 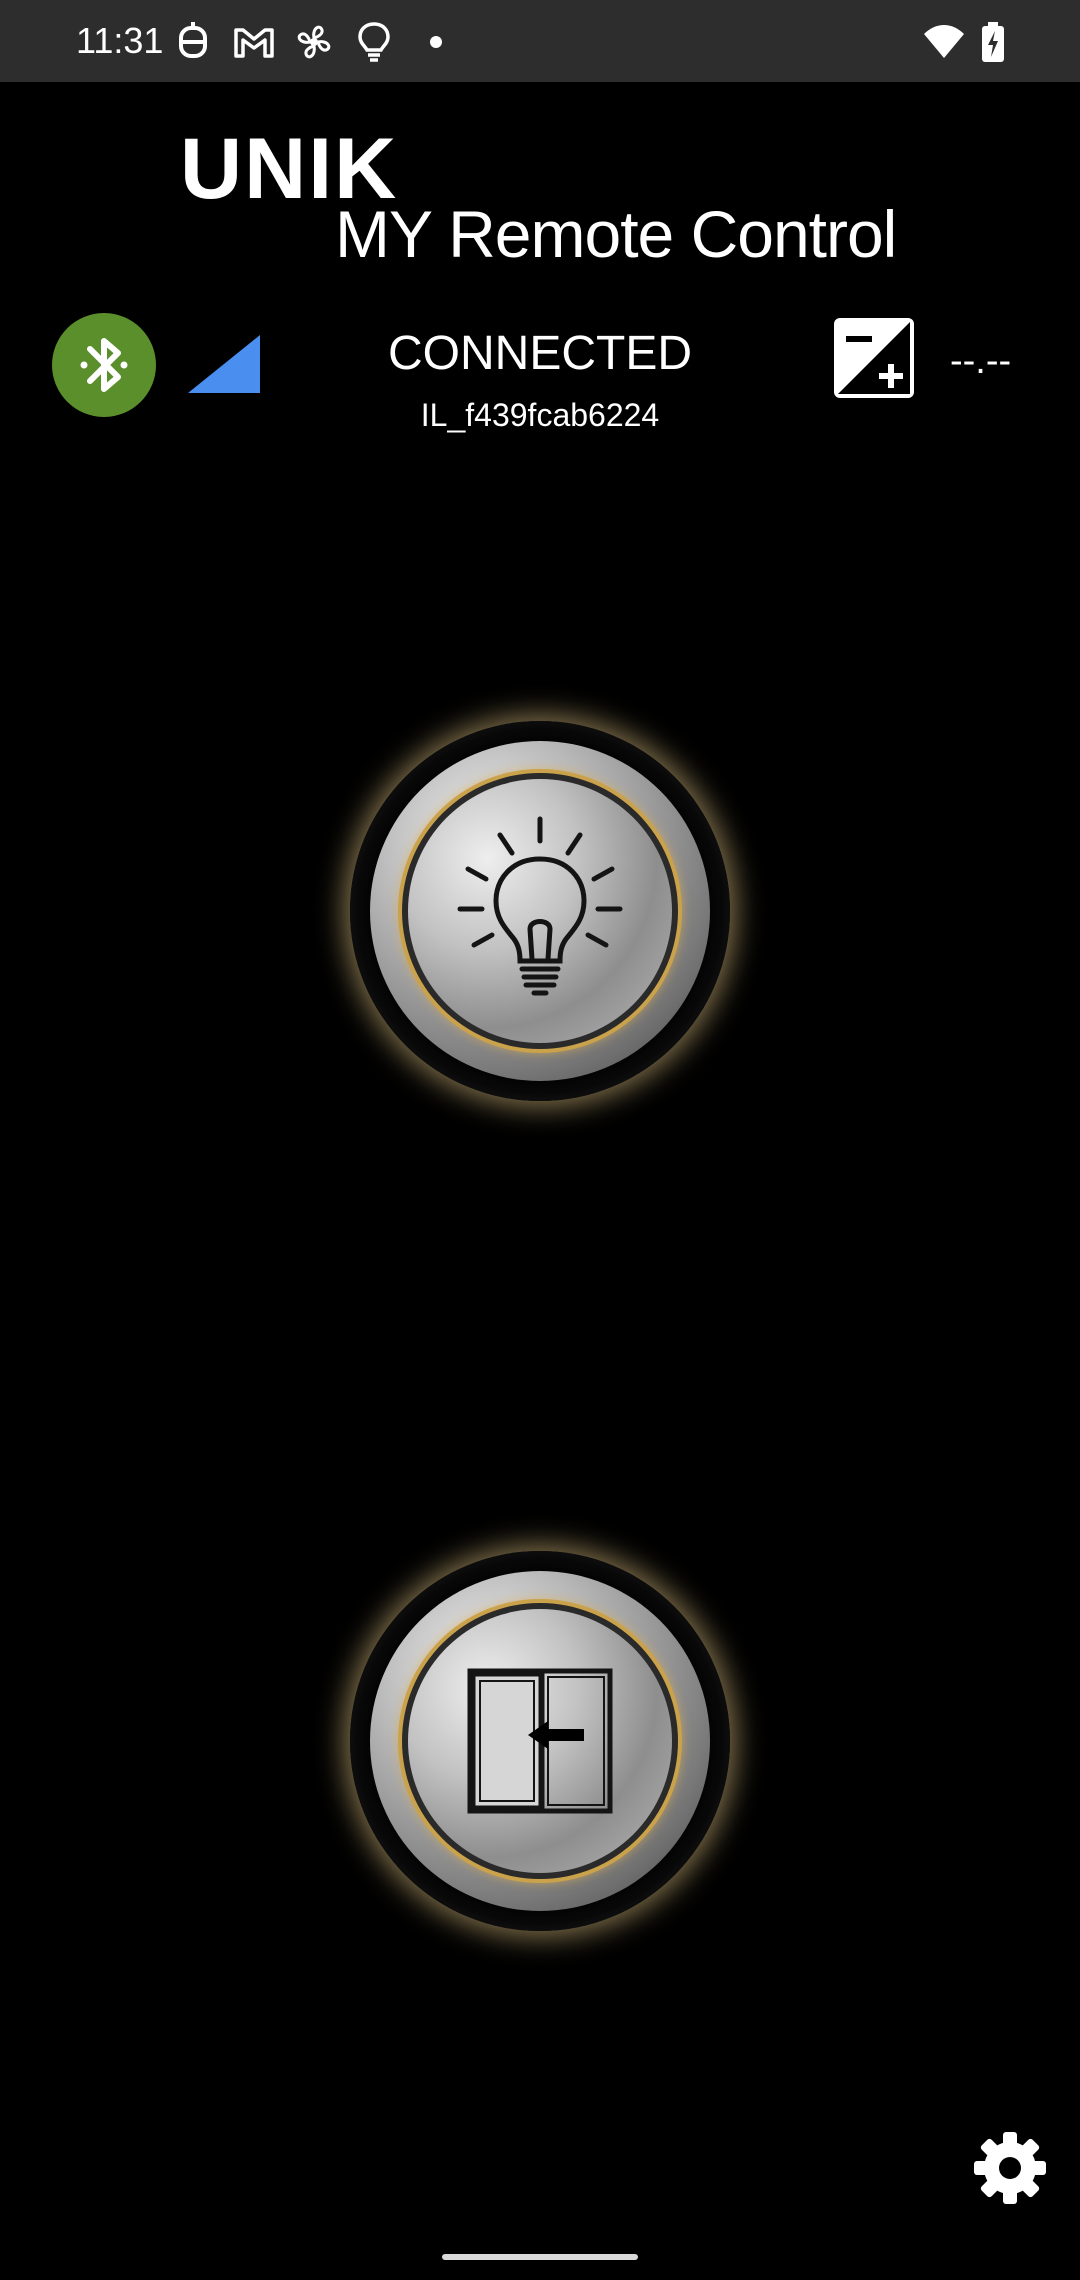 What do you see at coordinates (436, 42) in the screenshot?
I see `dot-icon` at bounding box center [436, 42].